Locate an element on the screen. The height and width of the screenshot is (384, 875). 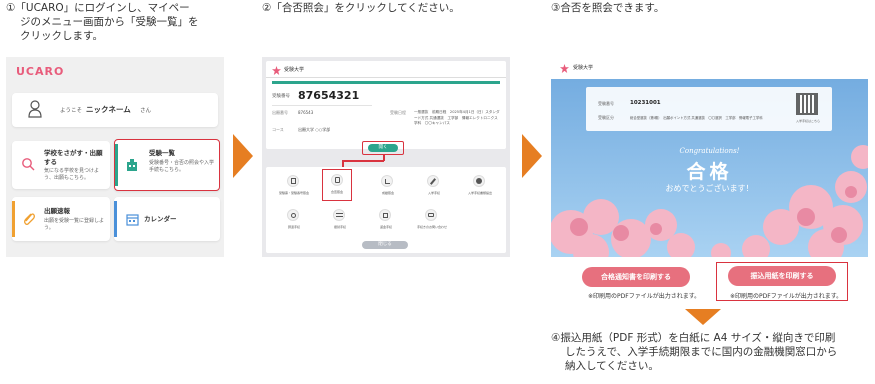
user-card: ようこそ ニックネーム さん is located at coordinates (115, 110).